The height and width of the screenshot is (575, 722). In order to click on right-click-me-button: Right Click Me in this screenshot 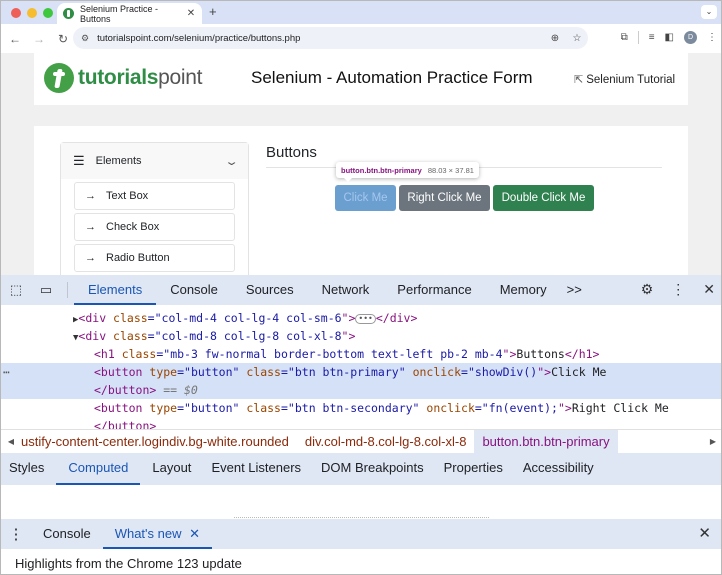, I will do `click(444, 198)`.